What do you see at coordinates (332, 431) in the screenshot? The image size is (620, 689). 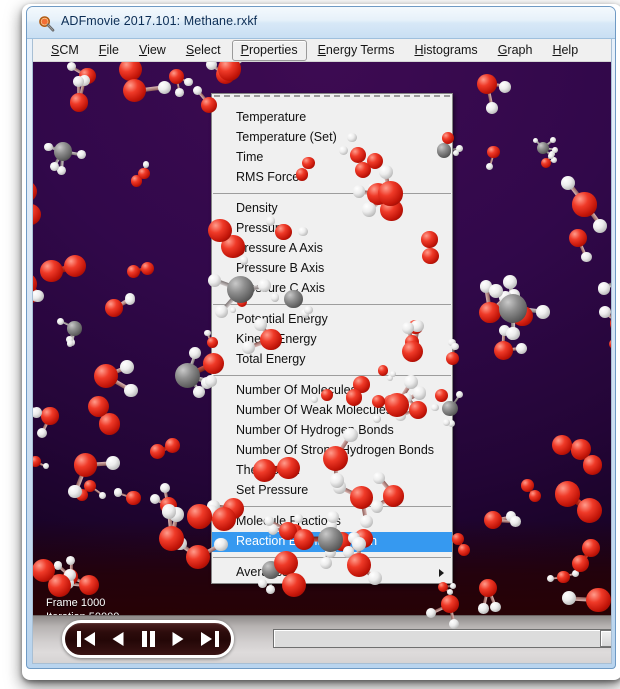 I see `menu-item-number-of-hydrogen-bonds: Number Of Hydrogen Bonds` at bounding box center [332, 431].